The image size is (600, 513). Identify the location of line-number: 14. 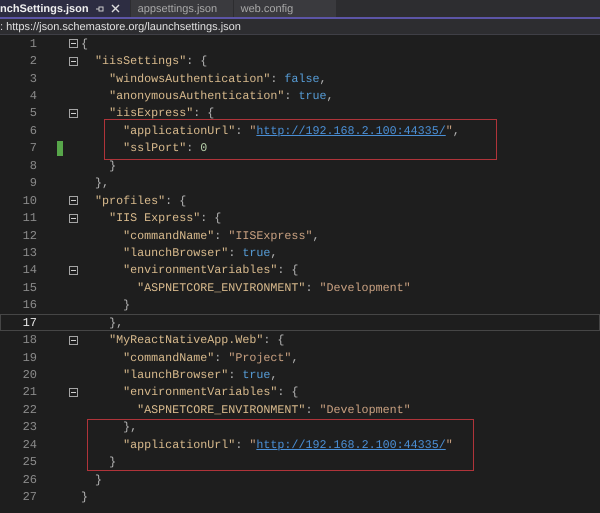
(29, 270).